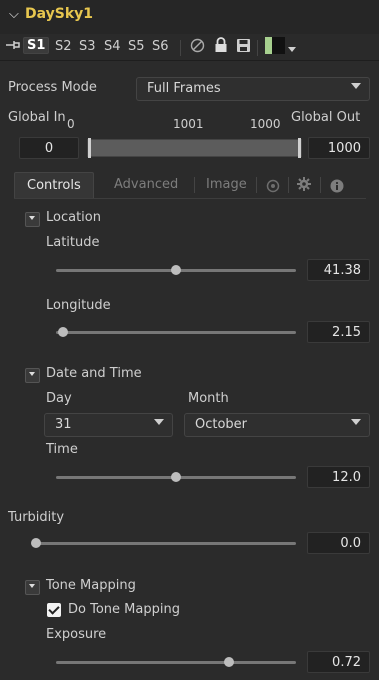 Image resolution: width=379 pixels, height=680 pixels. Describe the element at coordinates (136, 46) in the screenshot. I see `slot-s5-button: S5` at that location.